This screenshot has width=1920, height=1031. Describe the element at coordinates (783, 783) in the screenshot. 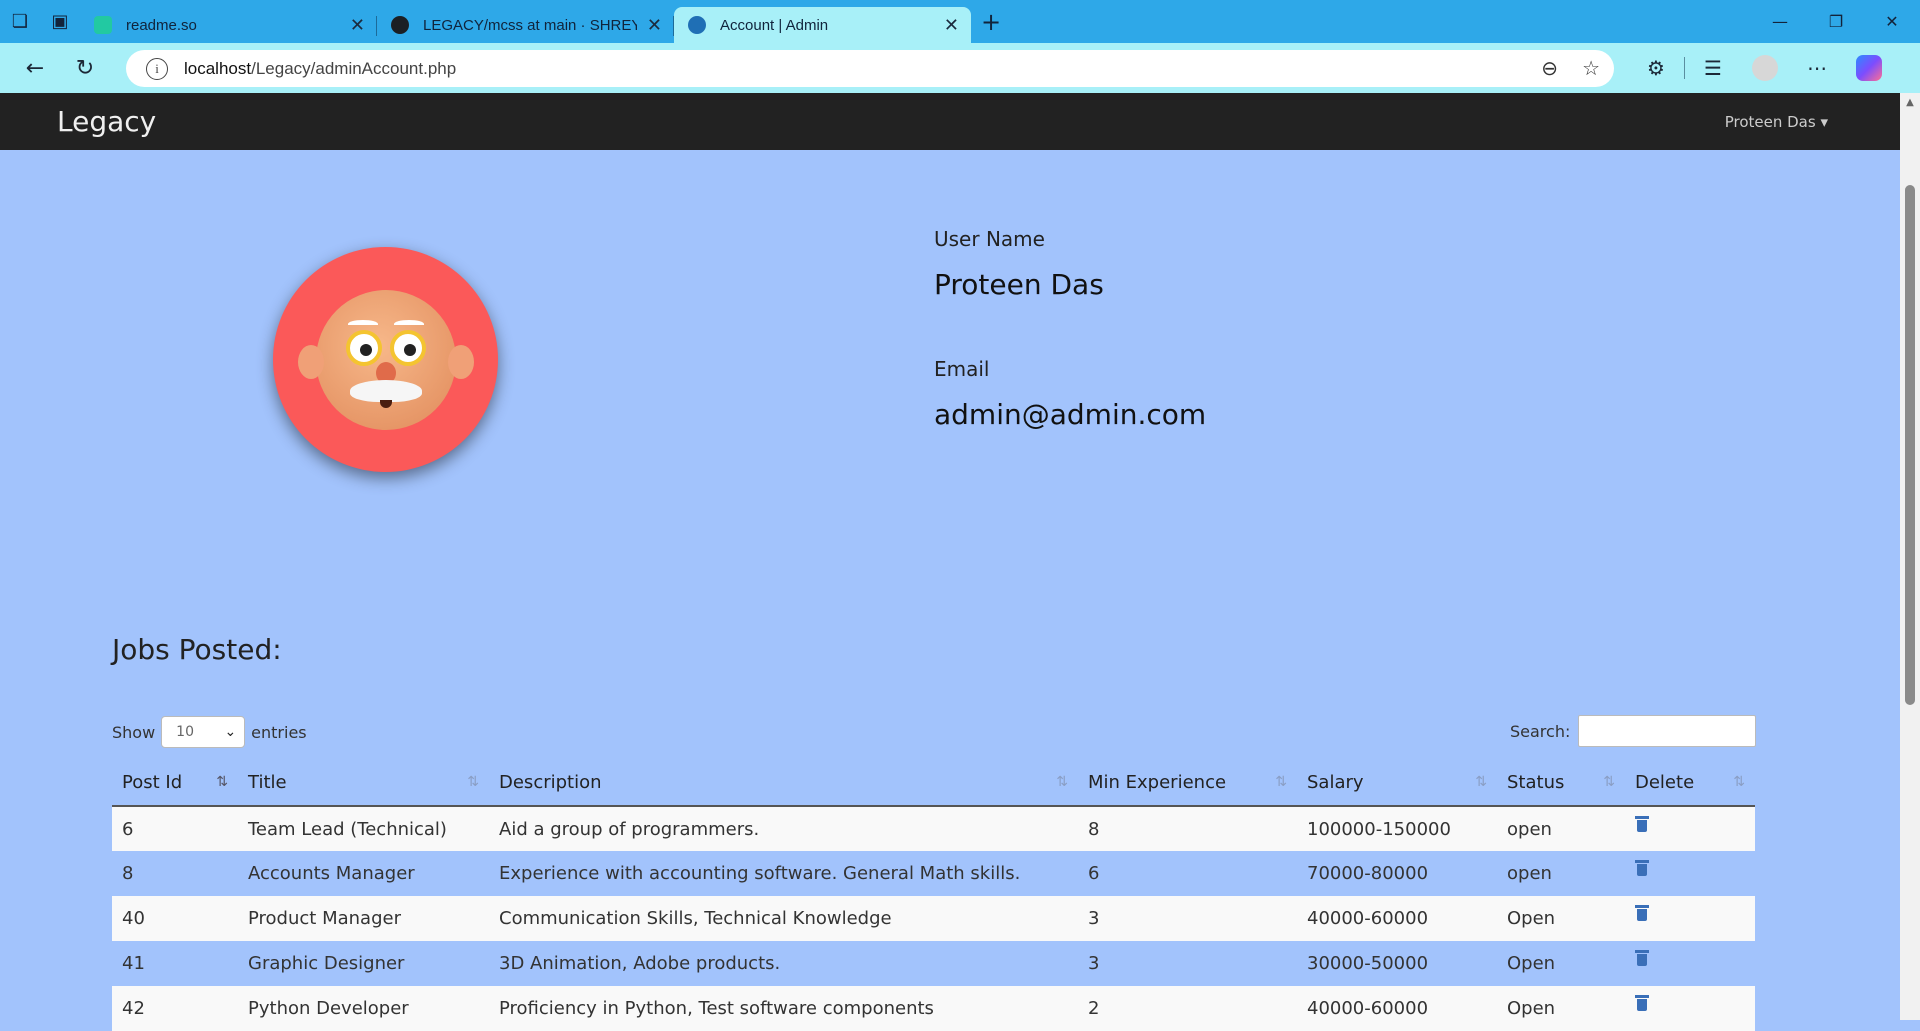

I see `column-header-description: Description ⇅` at that location.